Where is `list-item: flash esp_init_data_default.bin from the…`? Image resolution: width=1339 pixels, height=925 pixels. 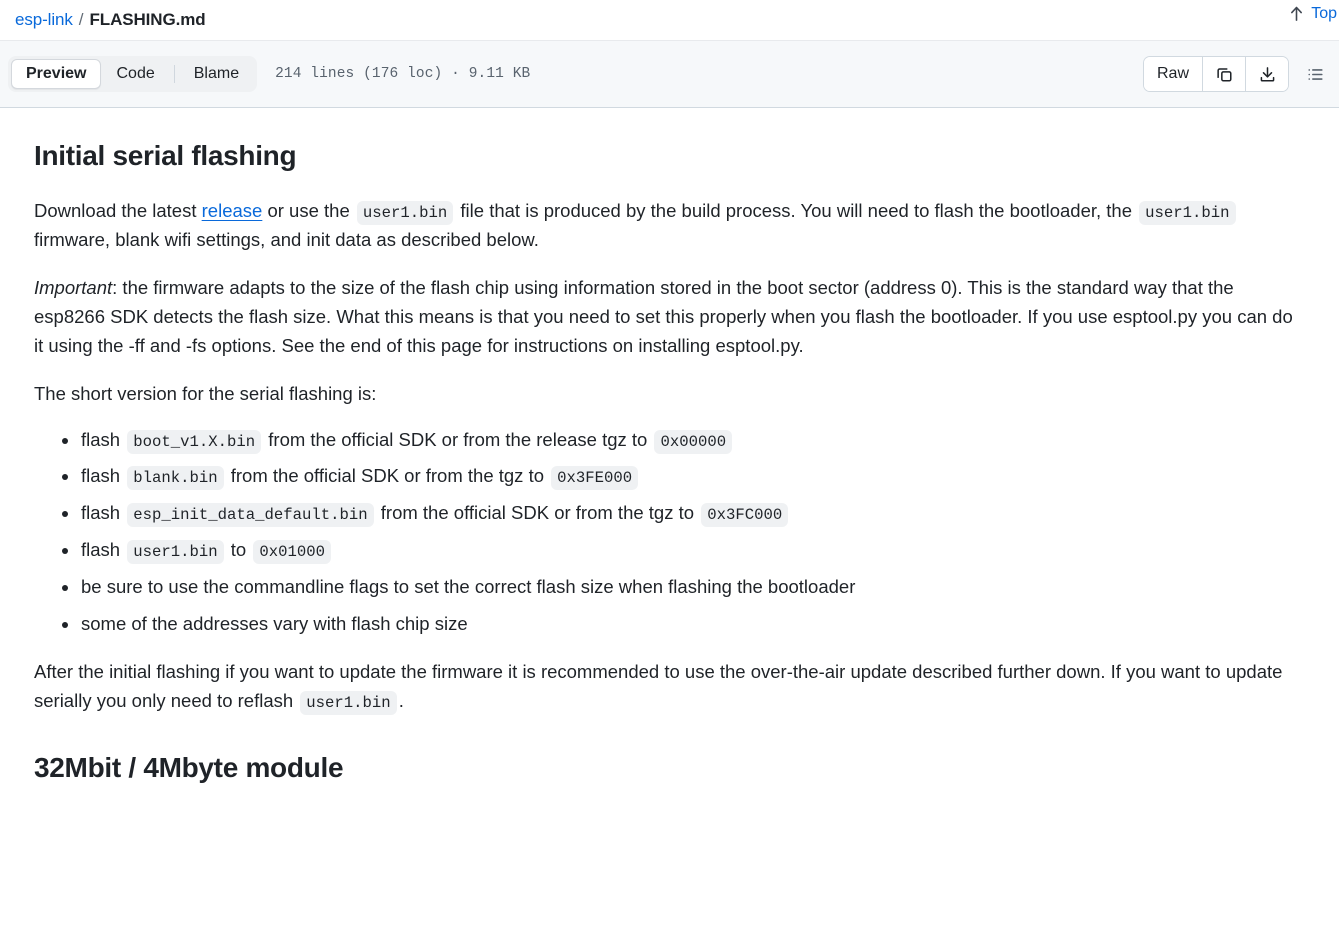
list-item: flash esp_init_data_default.bin from the… is located at coordinates (683, 513).